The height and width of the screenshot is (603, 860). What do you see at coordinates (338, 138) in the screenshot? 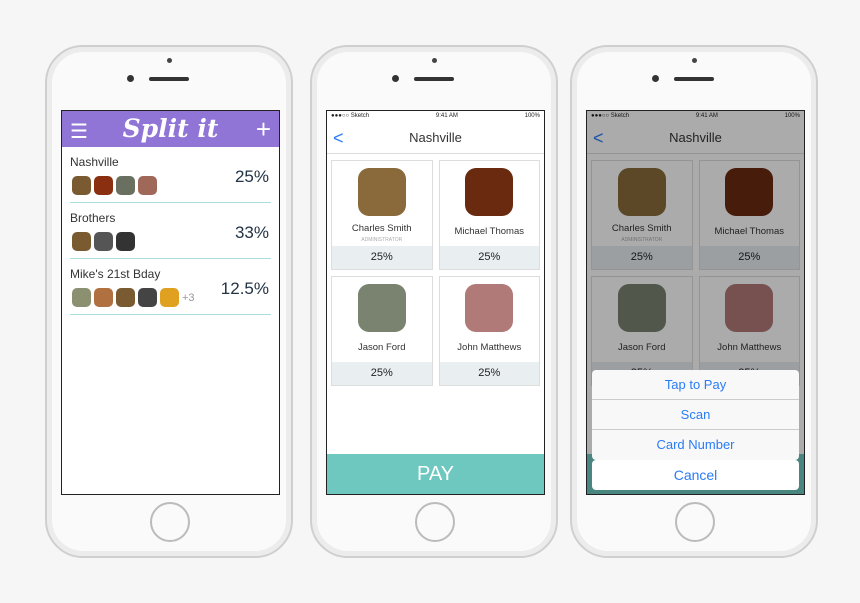
I see `back-chevron-icon: <` at bounding box center [338, 138].